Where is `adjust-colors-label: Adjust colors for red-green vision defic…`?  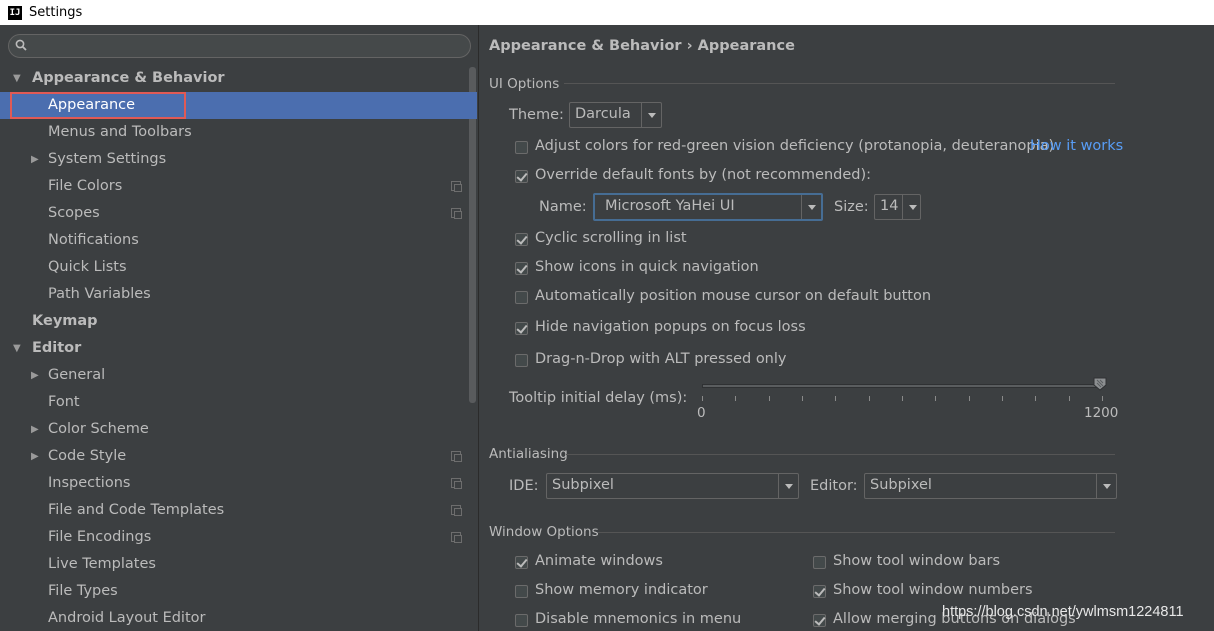 adjust-colors-label: Adjust colors for red-green vision defic… is located at coordinates (795, 146).